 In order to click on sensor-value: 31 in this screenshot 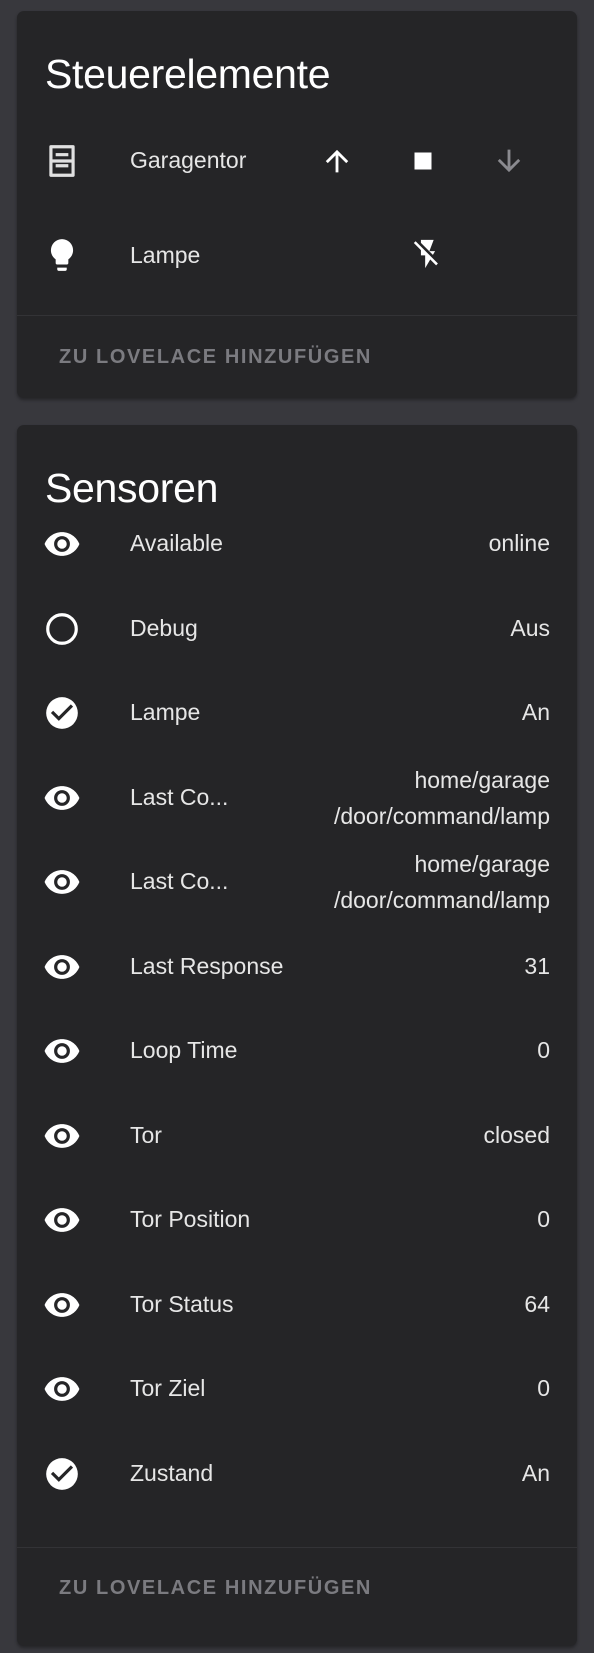, I will do `click(537, 965)`.